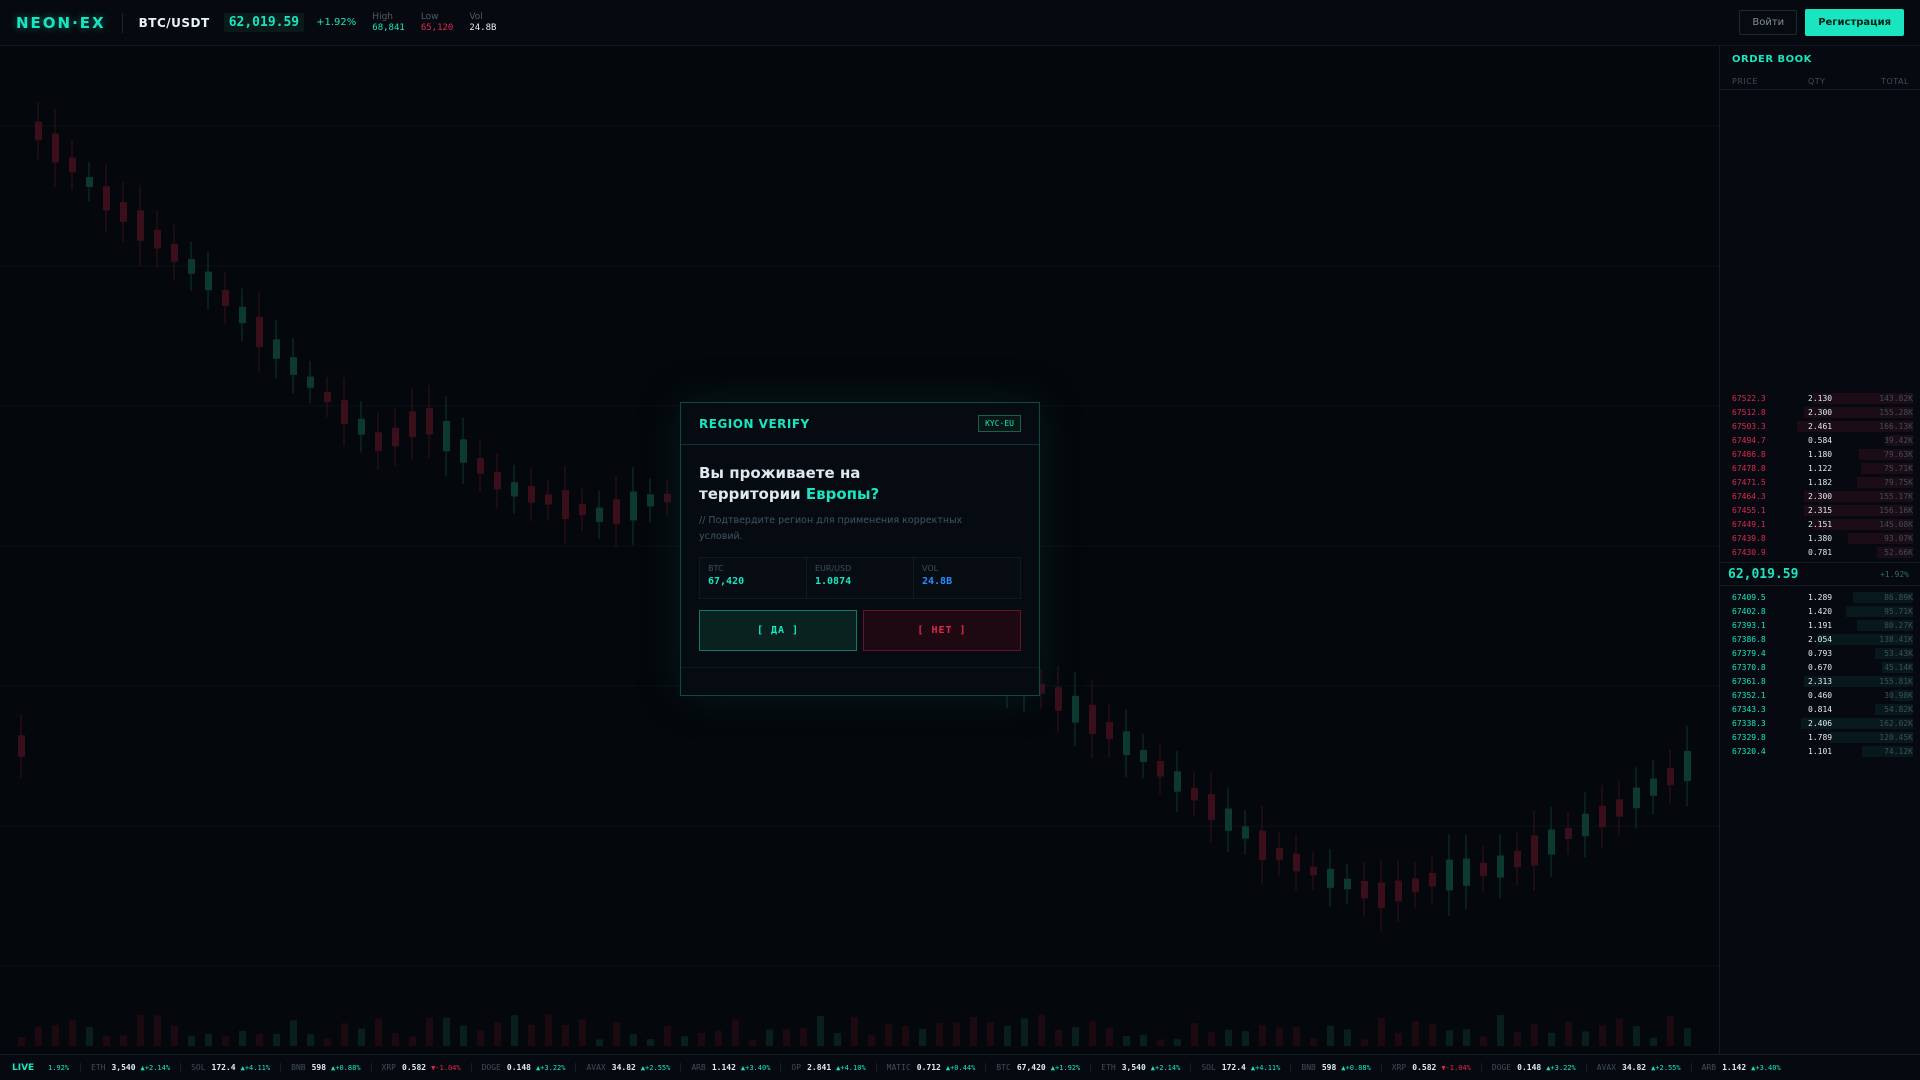  What do you see at coordinates (1896, 723) in the screenshot?
I see `bid-total: 162.02K` at bounding box center [1896, 723].